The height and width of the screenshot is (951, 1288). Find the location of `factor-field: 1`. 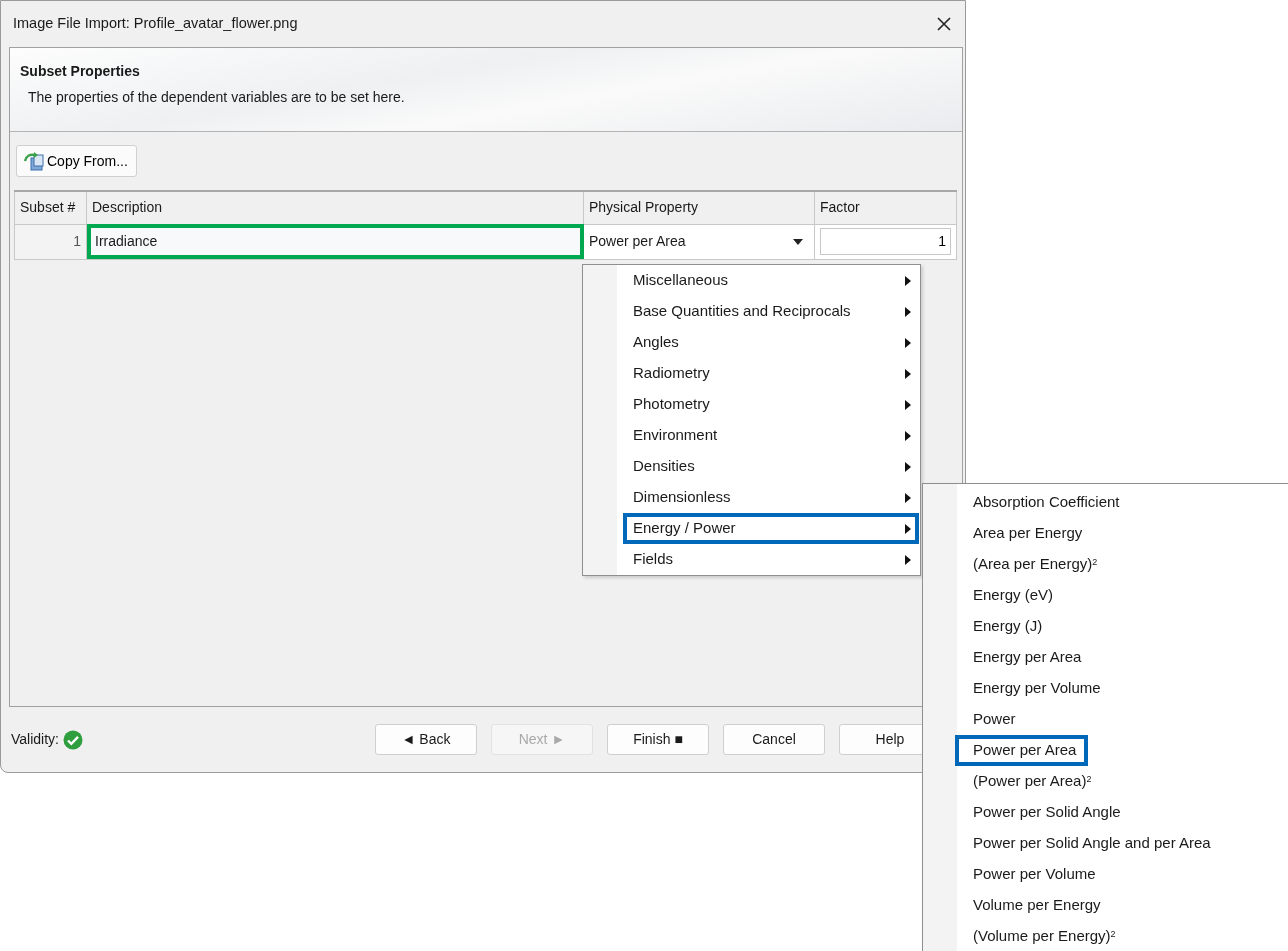

factor-field: 1 is located at coordinates (885, 241).